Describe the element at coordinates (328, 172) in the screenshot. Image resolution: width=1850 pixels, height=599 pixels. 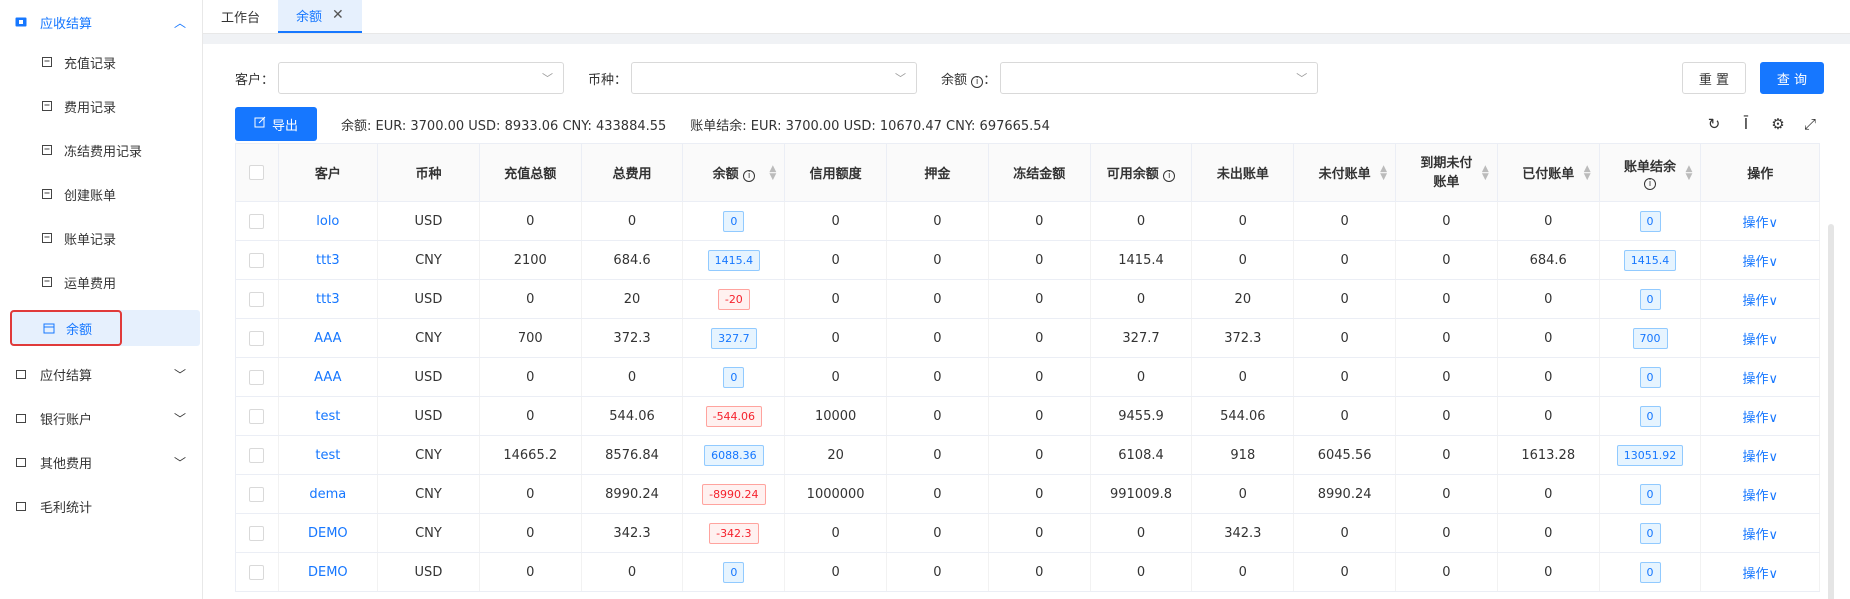
I see `header-customer: 客户` at that location.